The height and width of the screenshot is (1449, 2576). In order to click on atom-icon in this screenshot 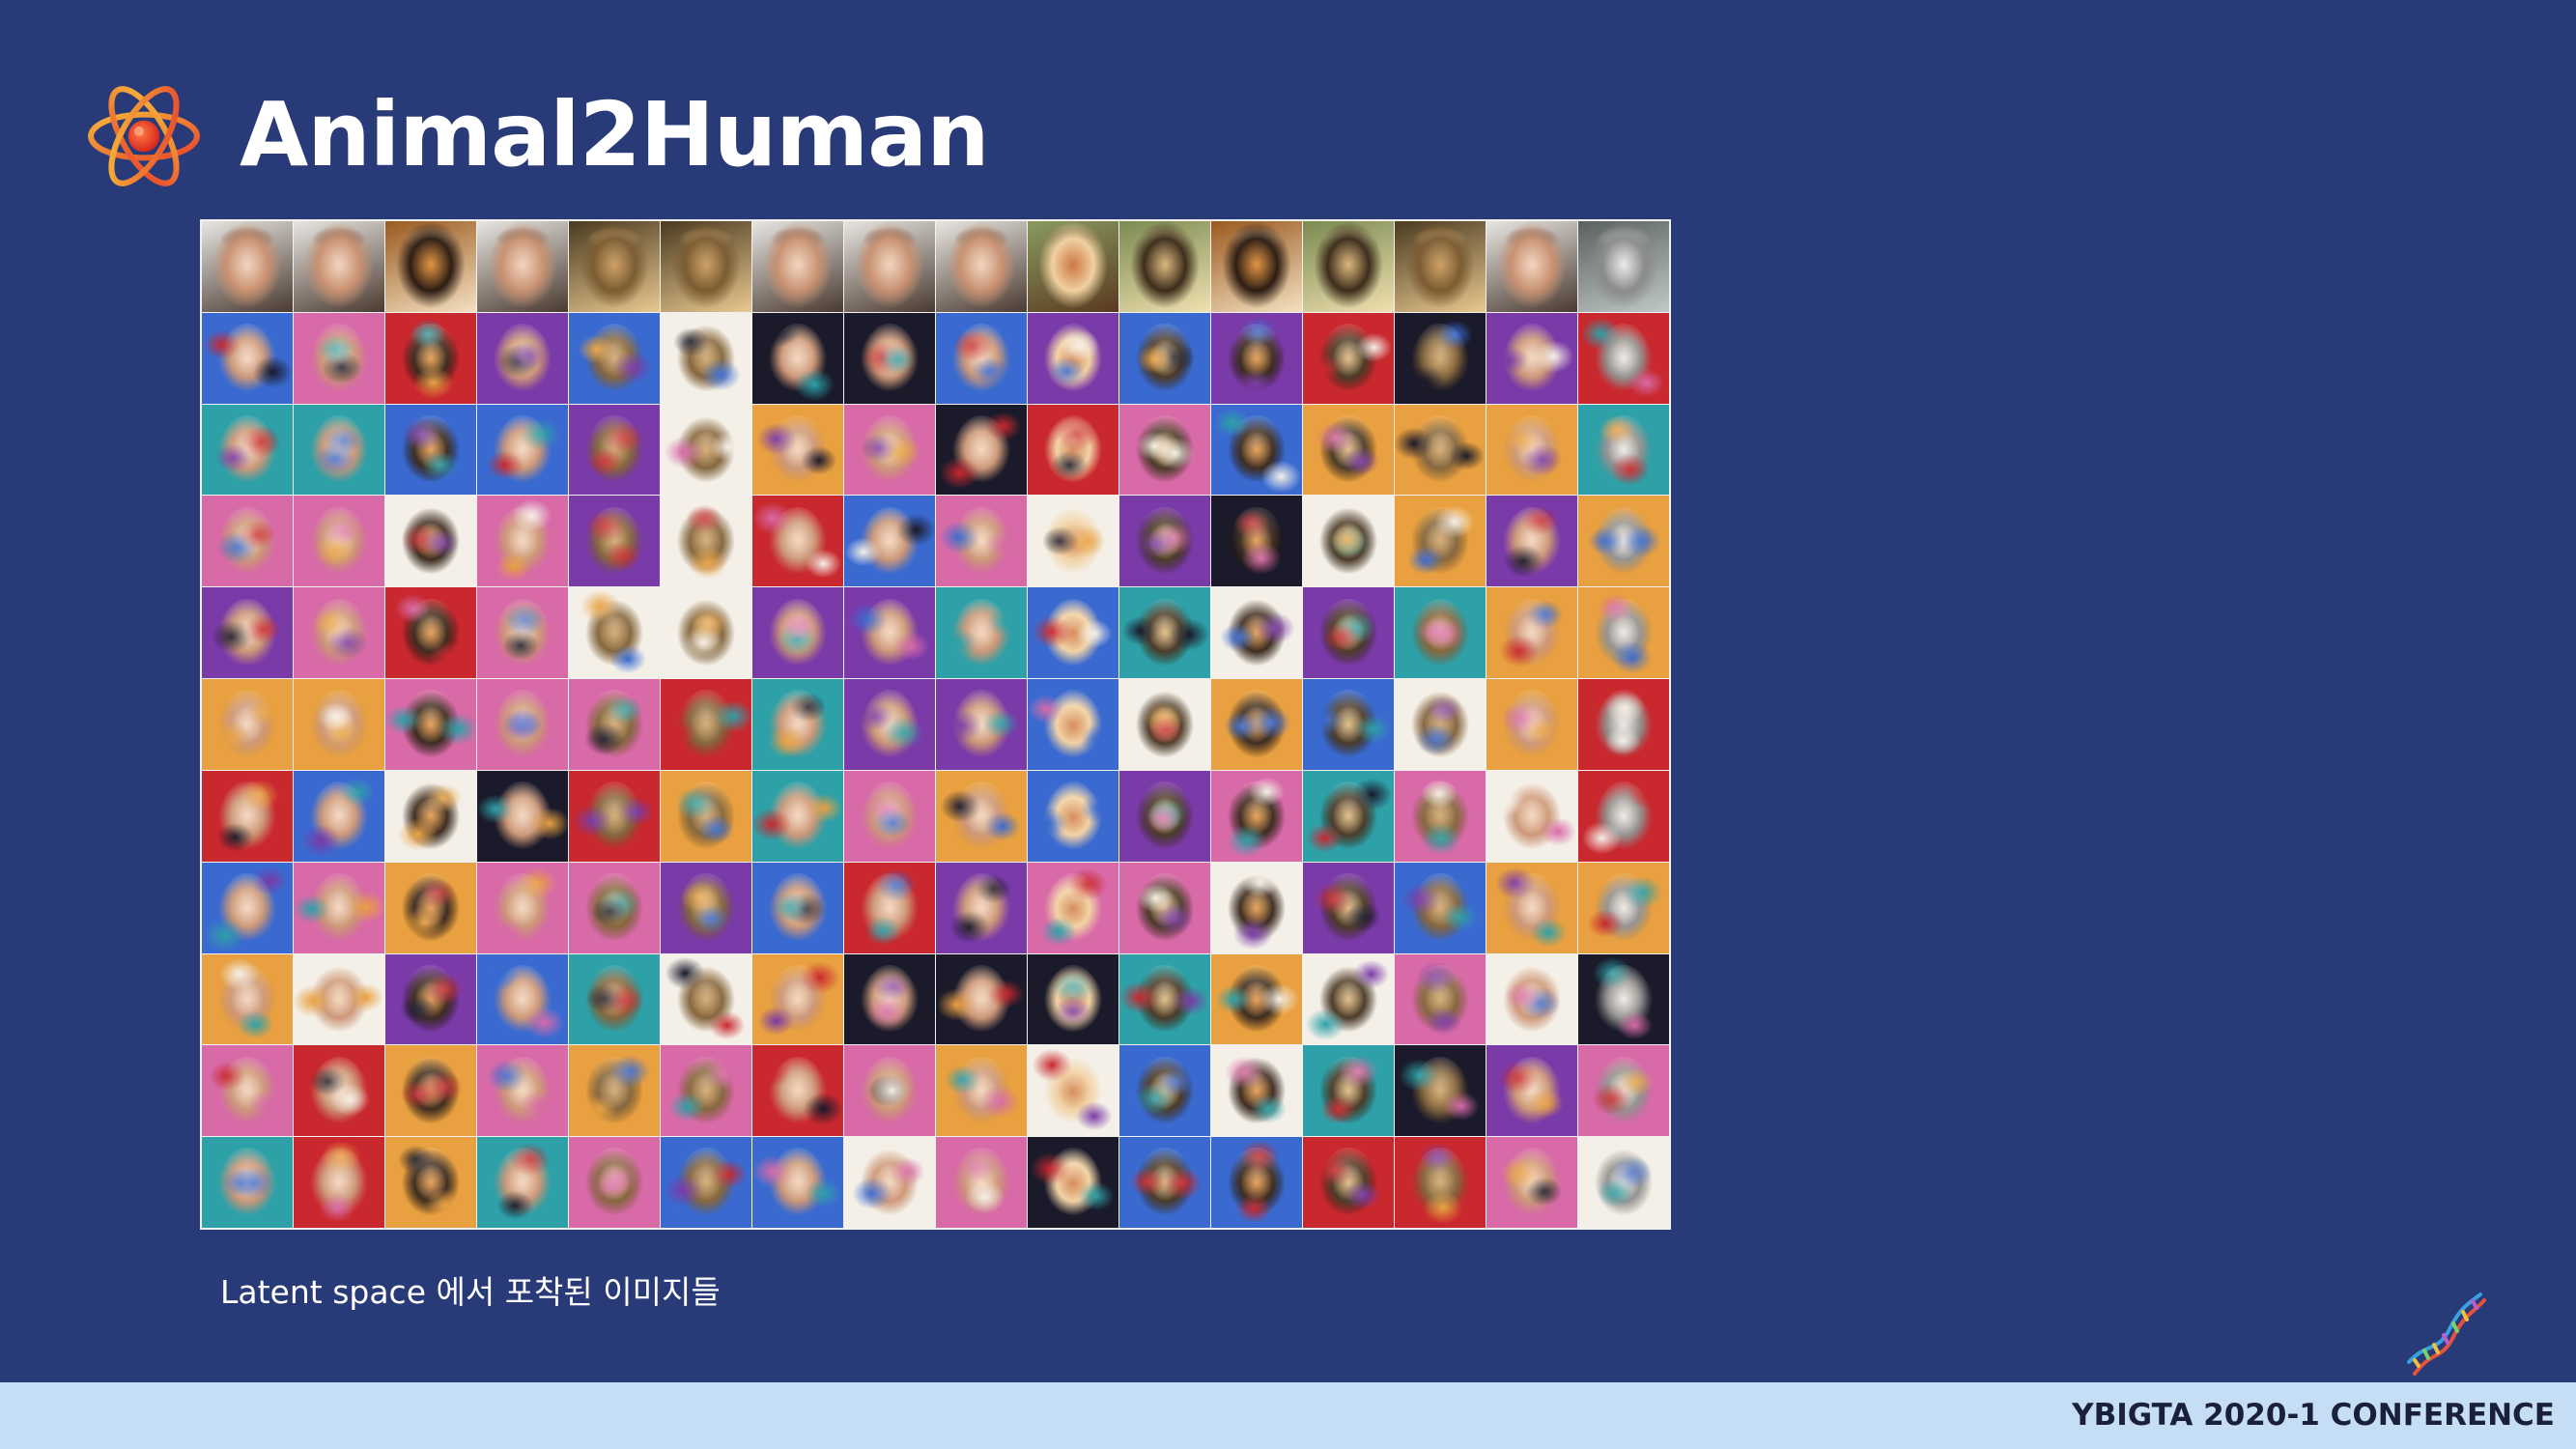, I will do `click(144, 136)`.